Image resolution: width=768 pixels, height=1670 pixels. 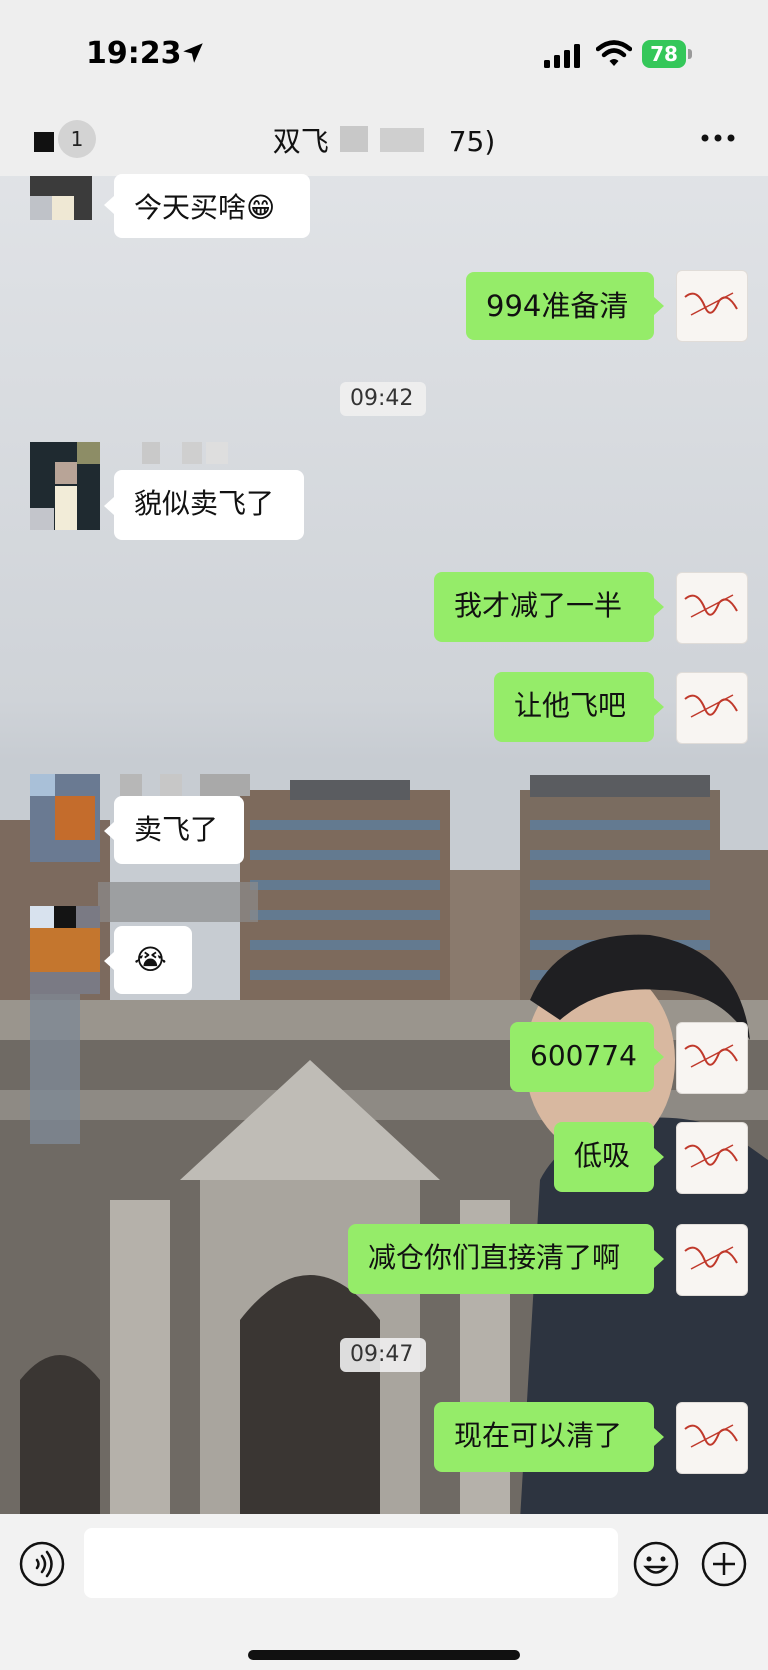 I want to click on location-arrow-icon, so click(x=193, y=53).